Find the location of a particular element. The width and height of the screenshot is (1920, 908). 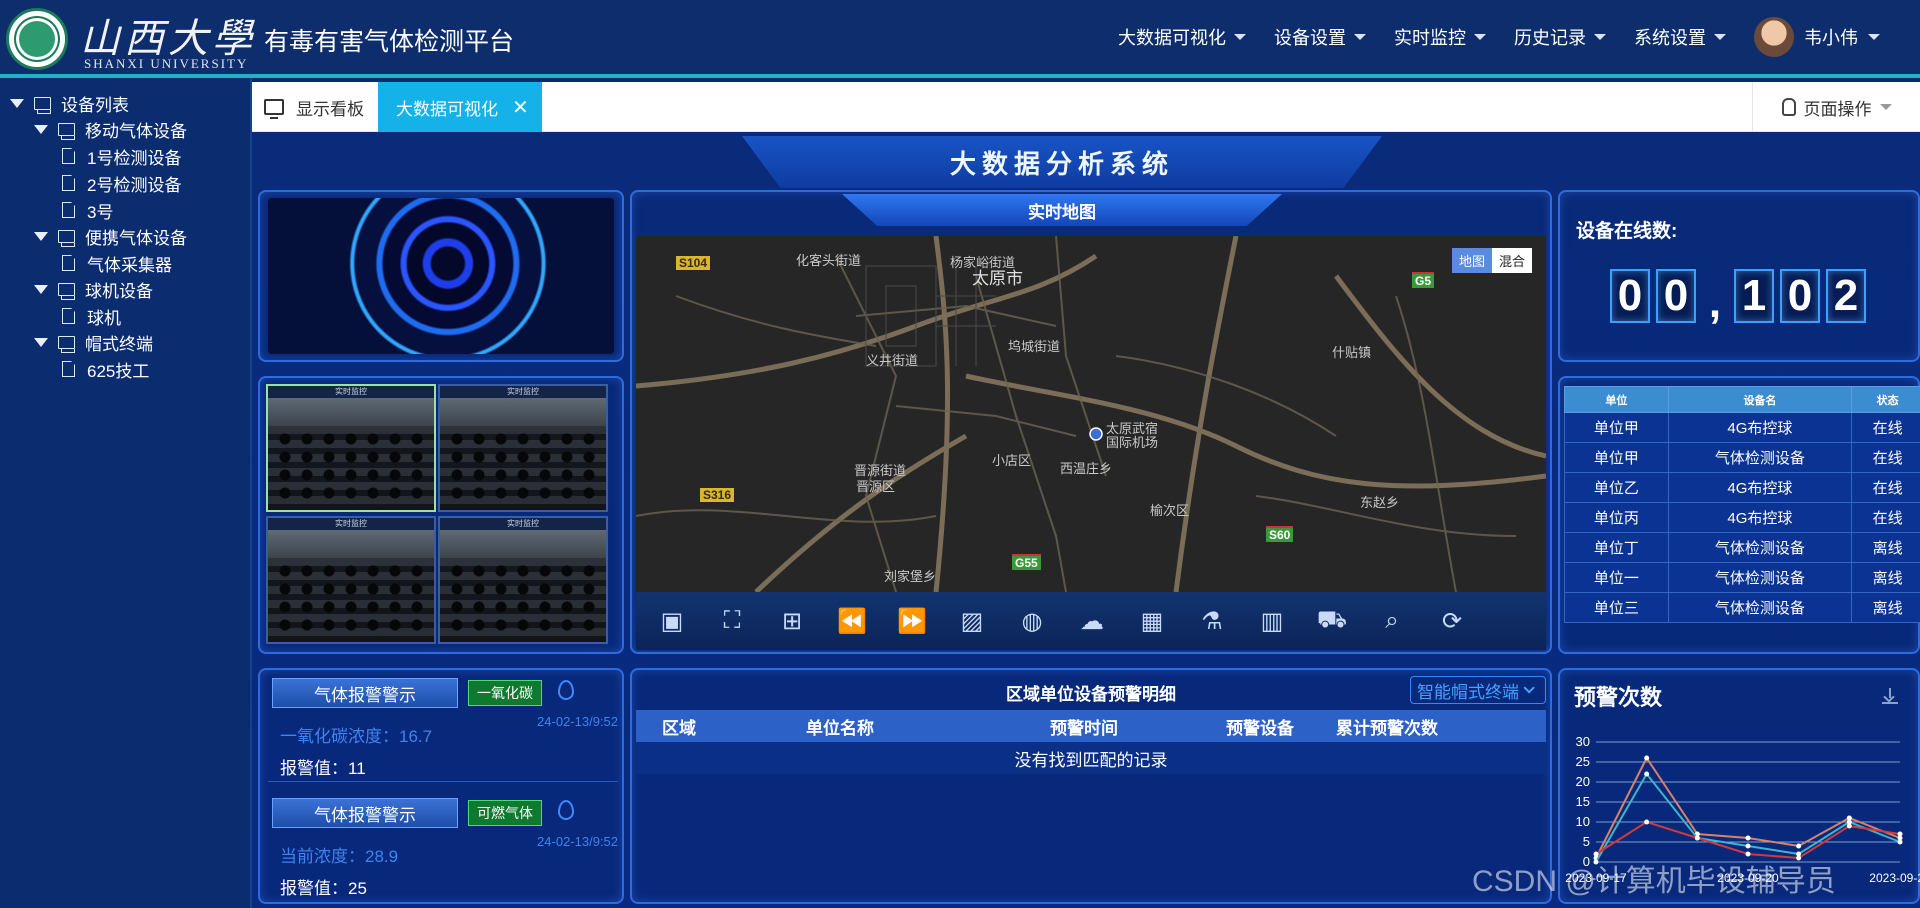

collapse-icon: ⊞ is located at coordinates (792, 621).